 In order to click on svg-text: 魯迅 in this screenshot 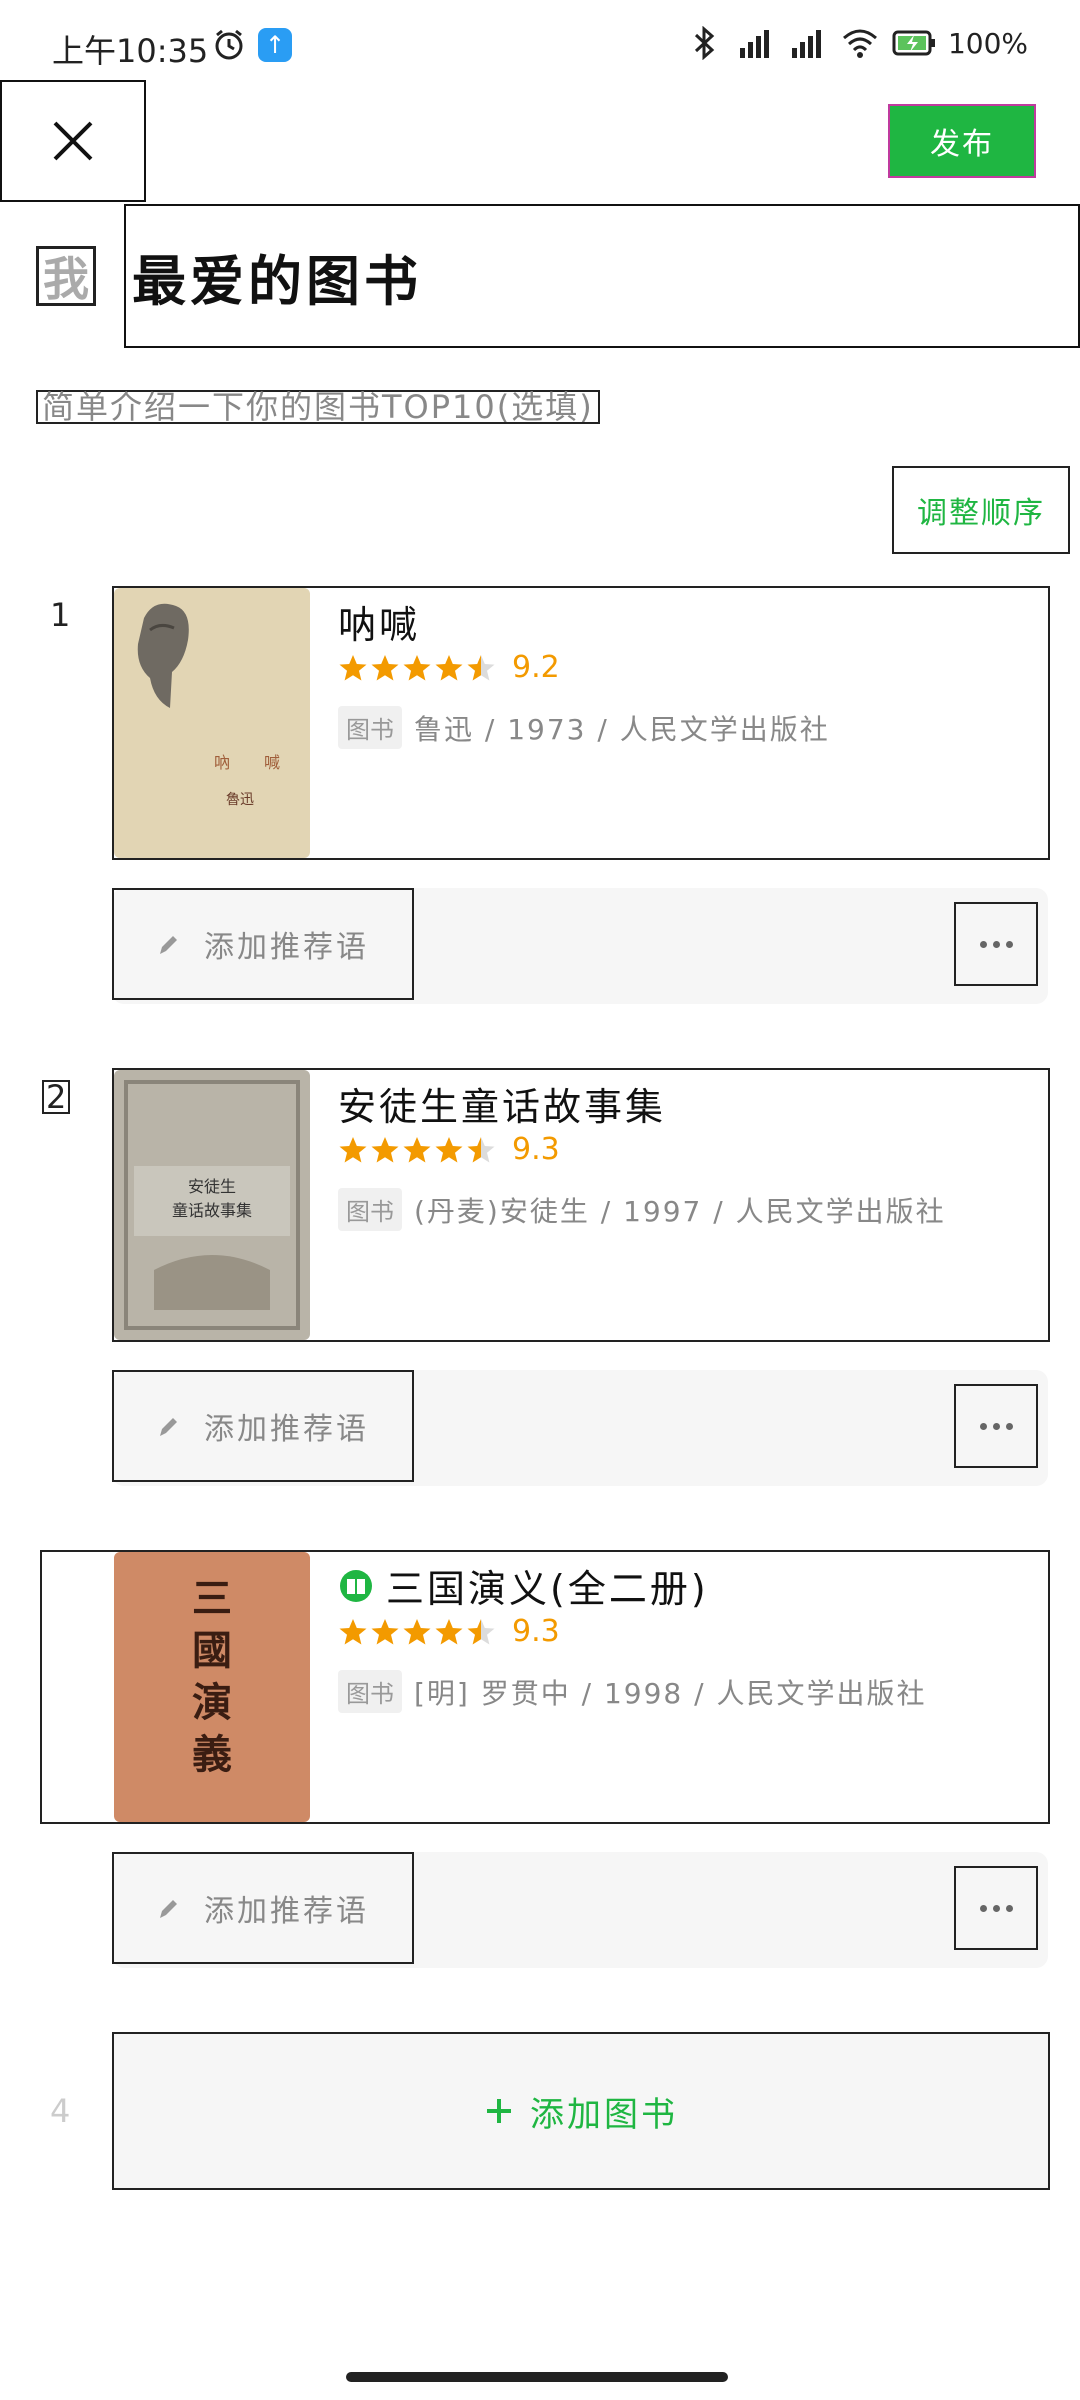, I will do `click(240, 800)`.